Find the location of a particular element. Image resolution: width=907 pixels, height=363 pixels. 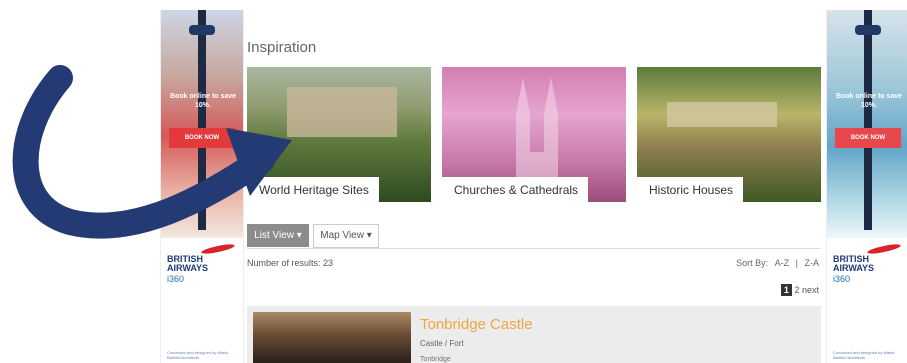

manor-photo is located at coordinates (722, 114).